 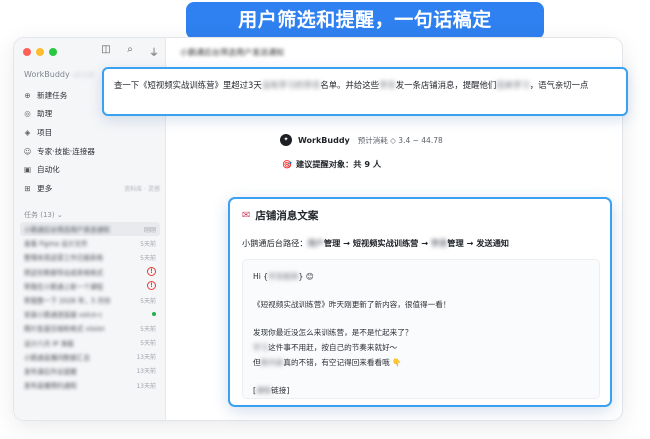 I want to click on task-title: 把这份数据导出成表格格式, so click(x=64, y=272).